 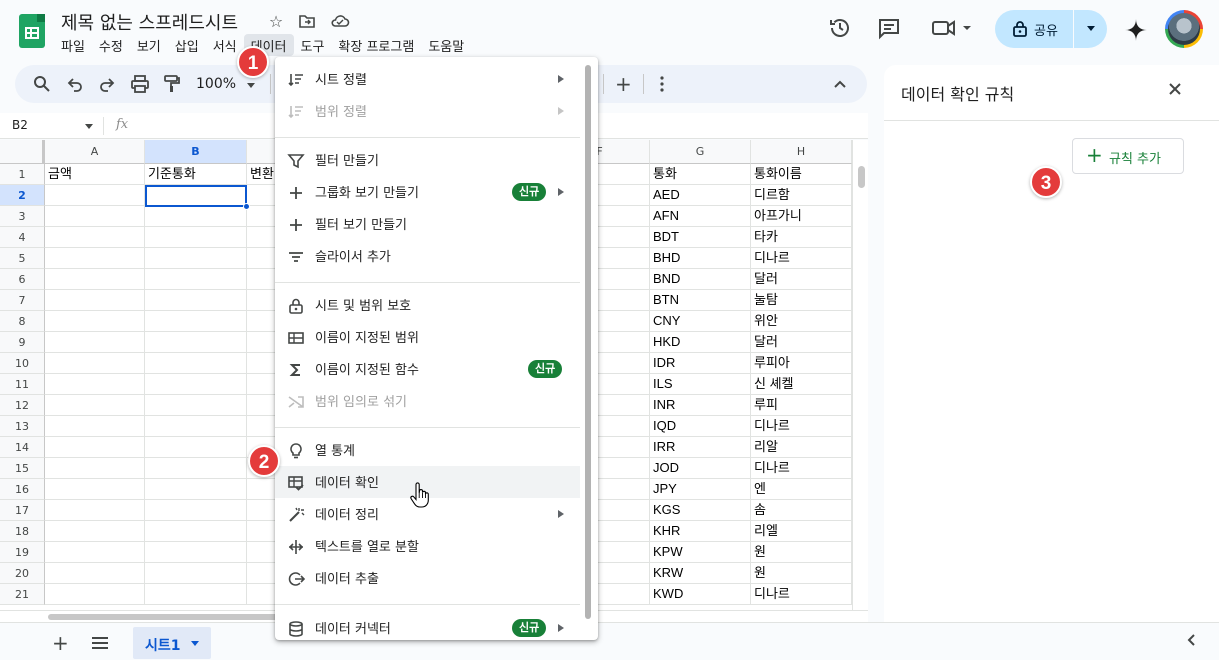 What do you see at coordinates (700, 300) in the screenshot?
I see `cell-g7: BTN` at bounding box center [700, 300].